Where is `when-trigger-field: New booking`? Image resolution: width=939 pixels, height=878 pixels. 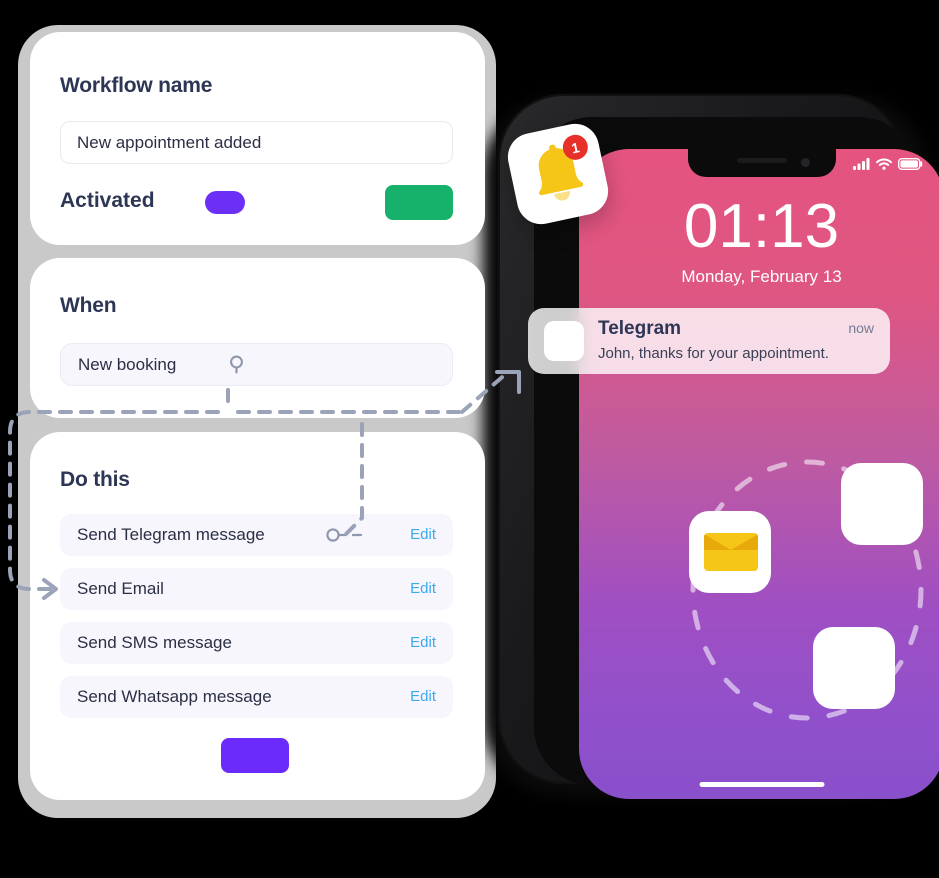 when-trigger-field: New booking is located at coordinates (256, 364).